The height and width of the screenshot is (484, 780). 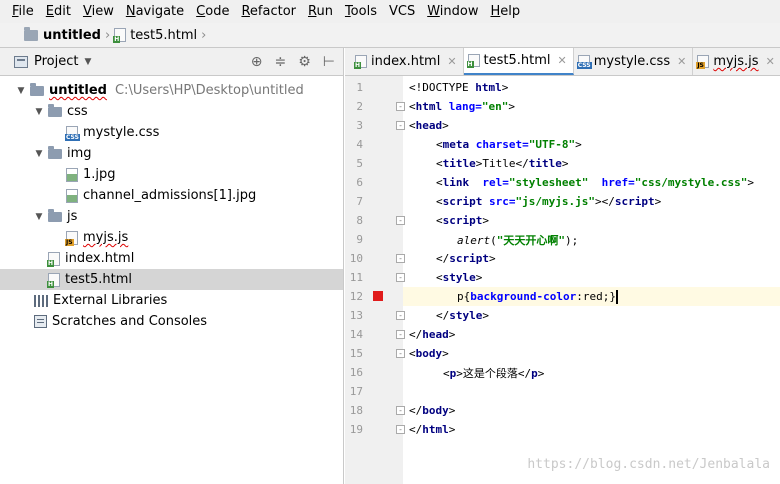 I want to click on tree-item-js: ▼ js, so click(x=171, y=216).